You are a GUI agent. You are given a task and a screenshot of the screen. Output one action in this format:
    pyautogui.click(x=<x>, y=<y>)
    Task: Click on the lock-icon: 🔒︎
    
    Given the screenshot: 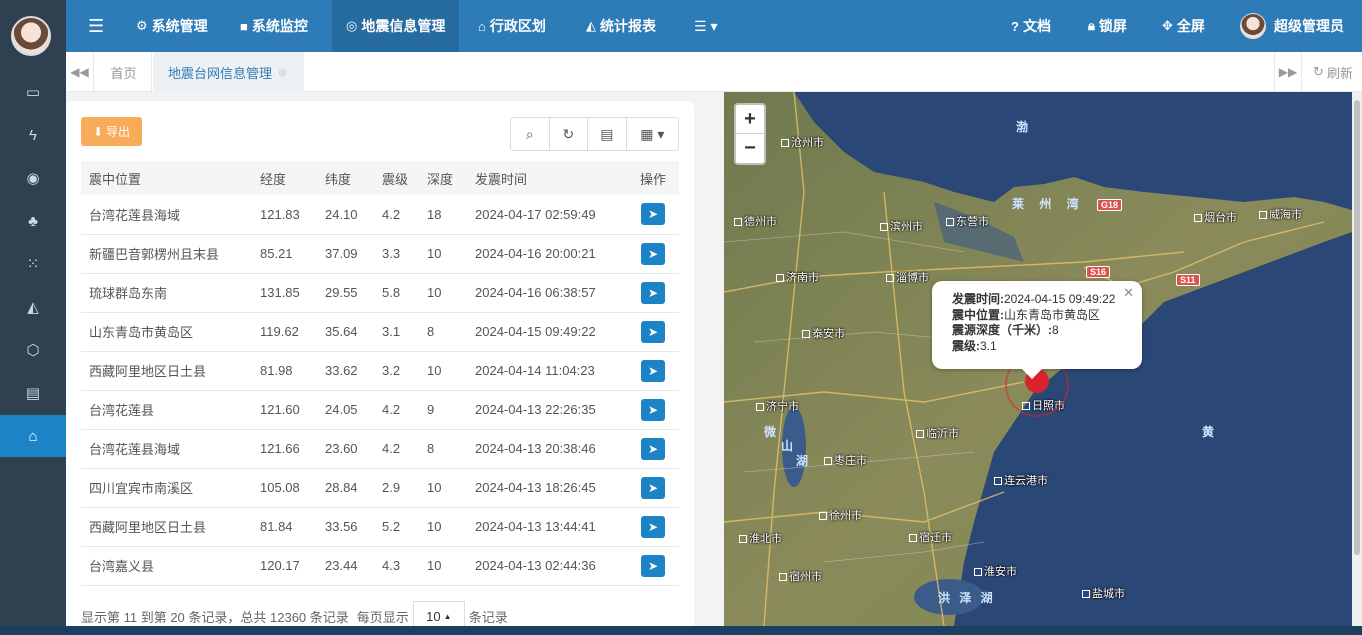 What is the action you would take?
    pyautogui.click(x=1091, y=25)
    